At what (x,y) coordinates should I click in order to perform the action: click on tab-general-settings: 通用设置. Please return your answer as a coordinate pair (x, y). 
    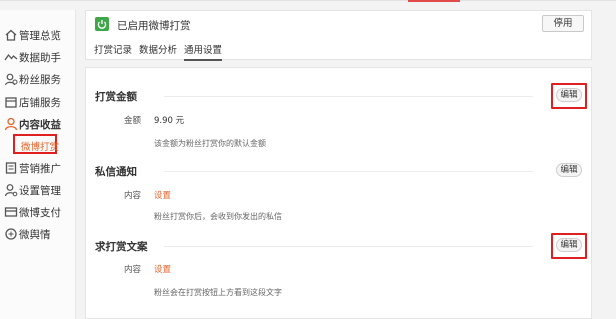
    Looking at the image, I should click on (203, 51).